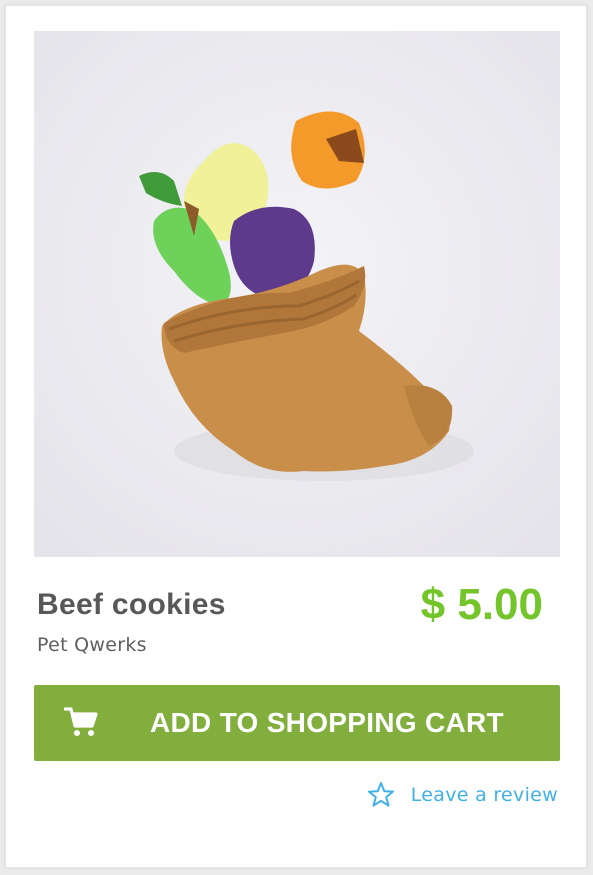 This screenshot has height=875, width=593. Describe the element at coordinates (380, 794) in the screenshot. I see `star-outline-icon` at that location.